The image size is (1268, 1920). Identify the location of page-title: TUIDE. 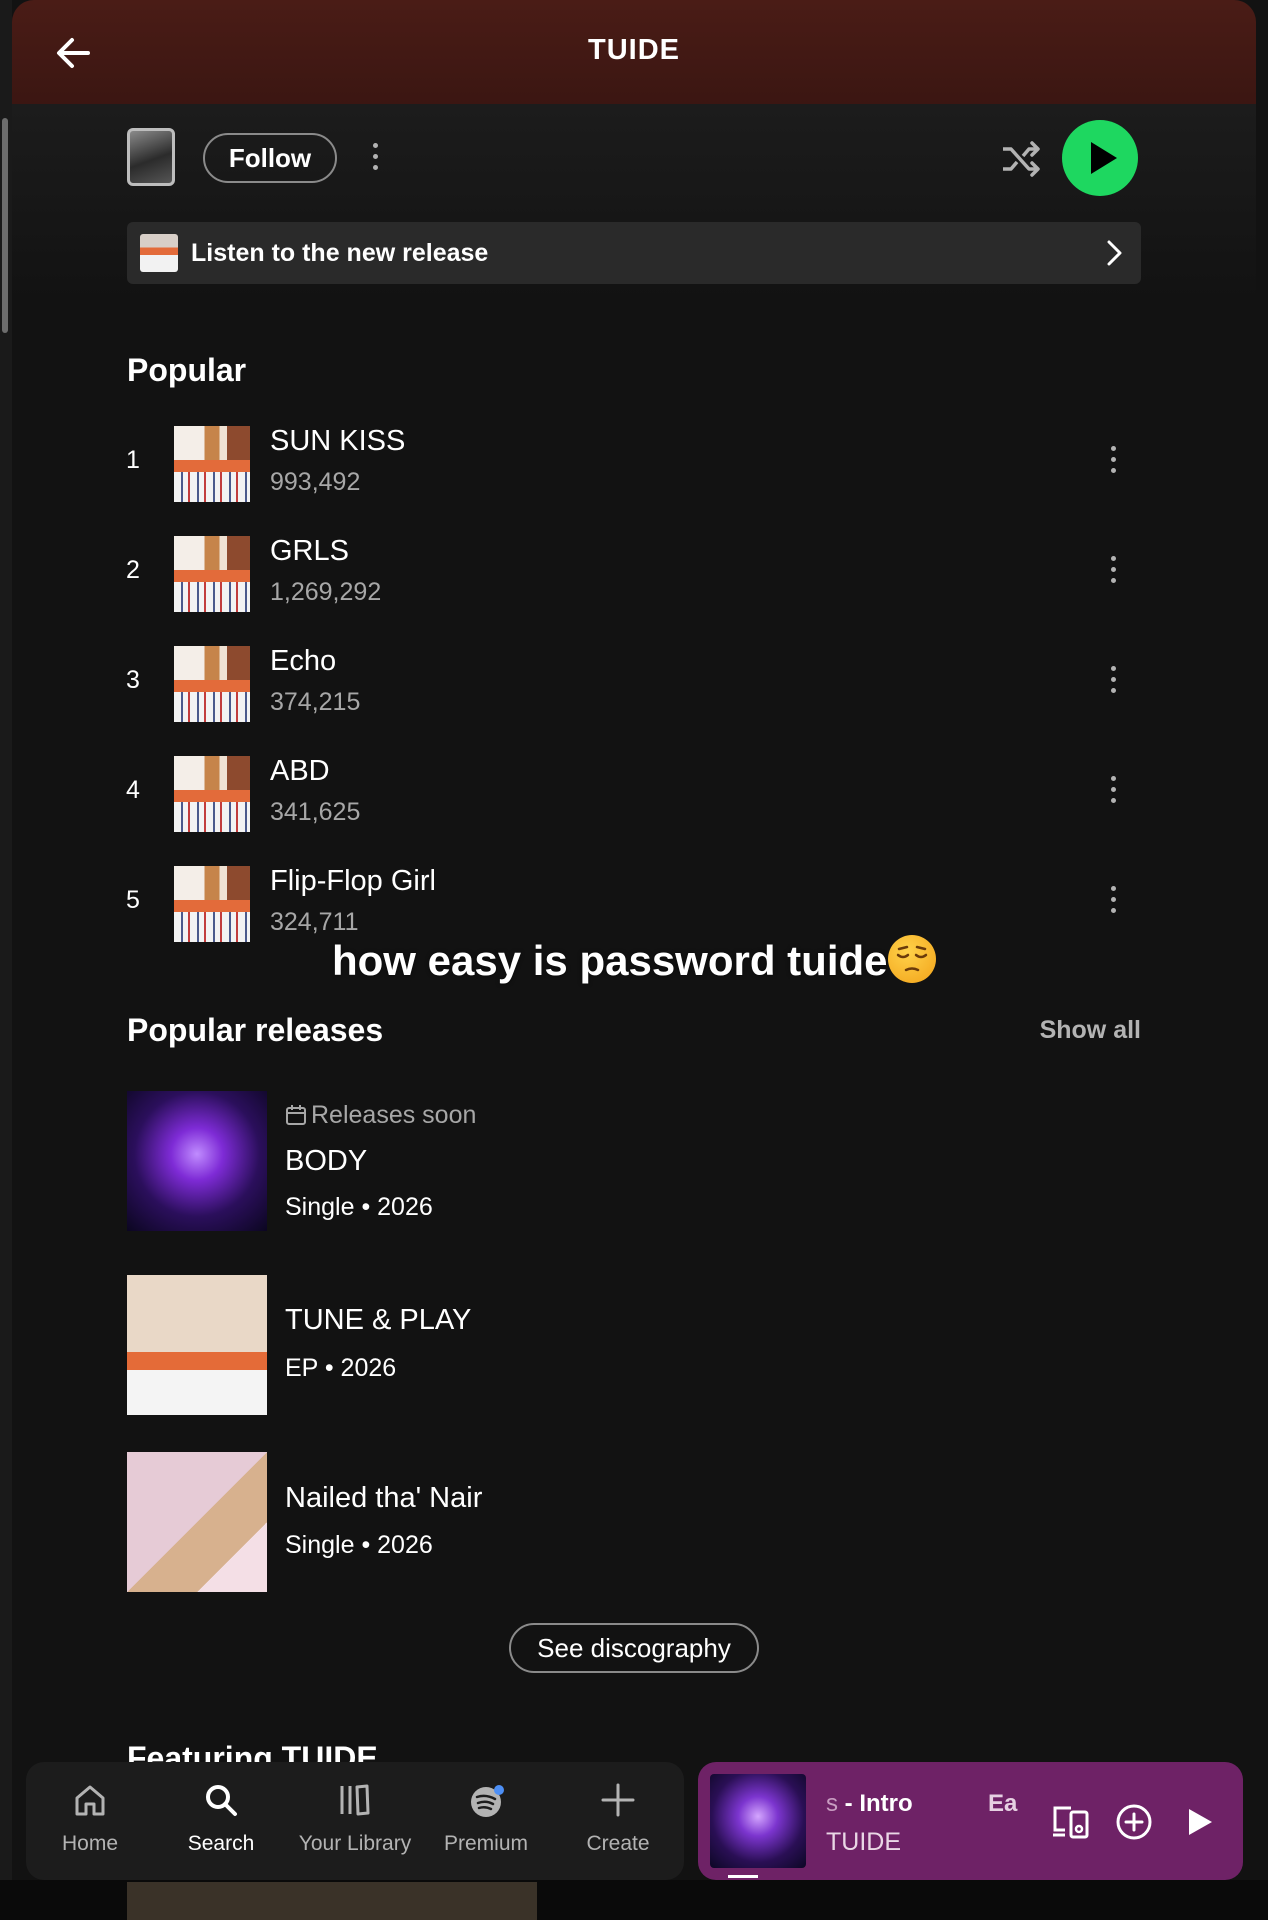
(634, 50).